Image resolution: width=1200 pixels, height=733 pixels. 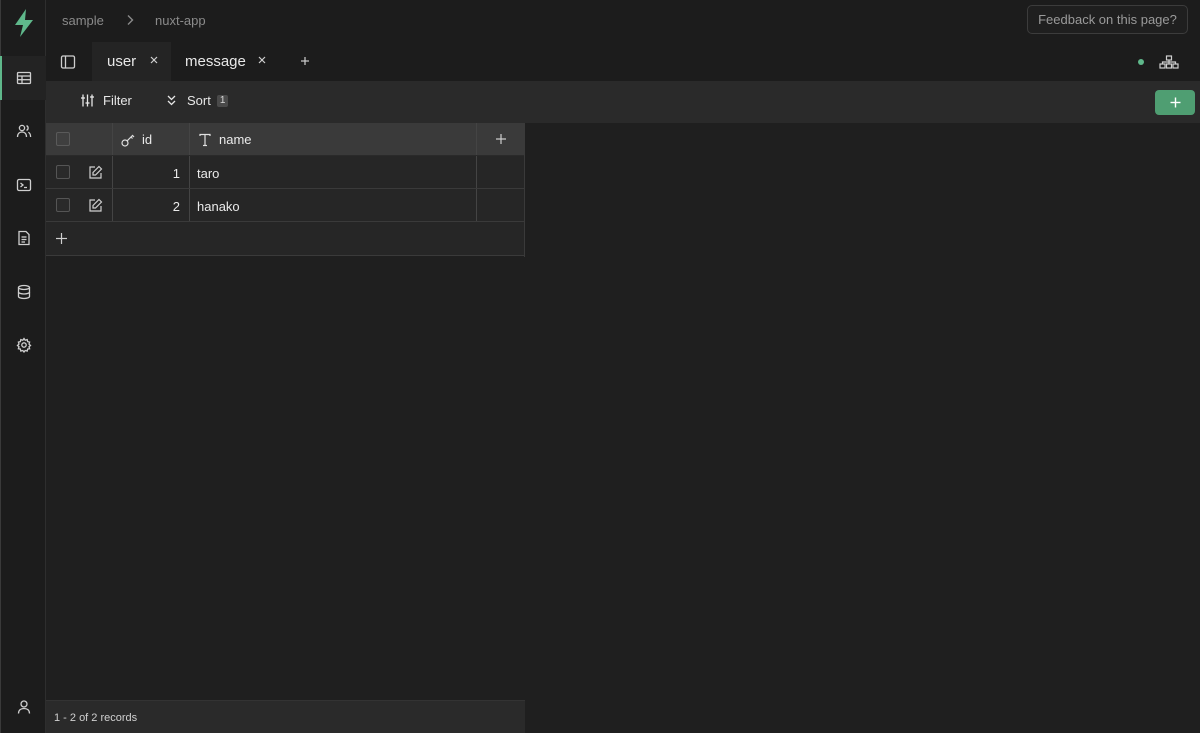 I want to click on feedback-button: Feedback on this page?, so click(x=1107, y=19).